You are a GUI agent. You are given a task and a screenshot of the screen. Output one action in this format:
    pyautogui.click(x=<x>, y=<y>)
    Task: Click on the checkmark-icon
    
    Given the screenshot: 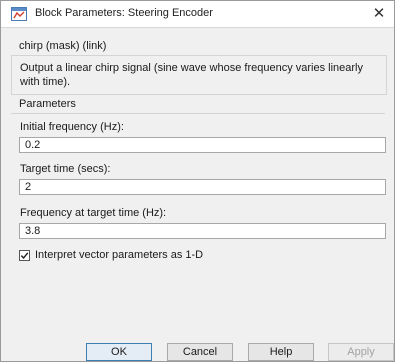 What is the action you would take?
    pyautogui.click(x=24, y=256)
    